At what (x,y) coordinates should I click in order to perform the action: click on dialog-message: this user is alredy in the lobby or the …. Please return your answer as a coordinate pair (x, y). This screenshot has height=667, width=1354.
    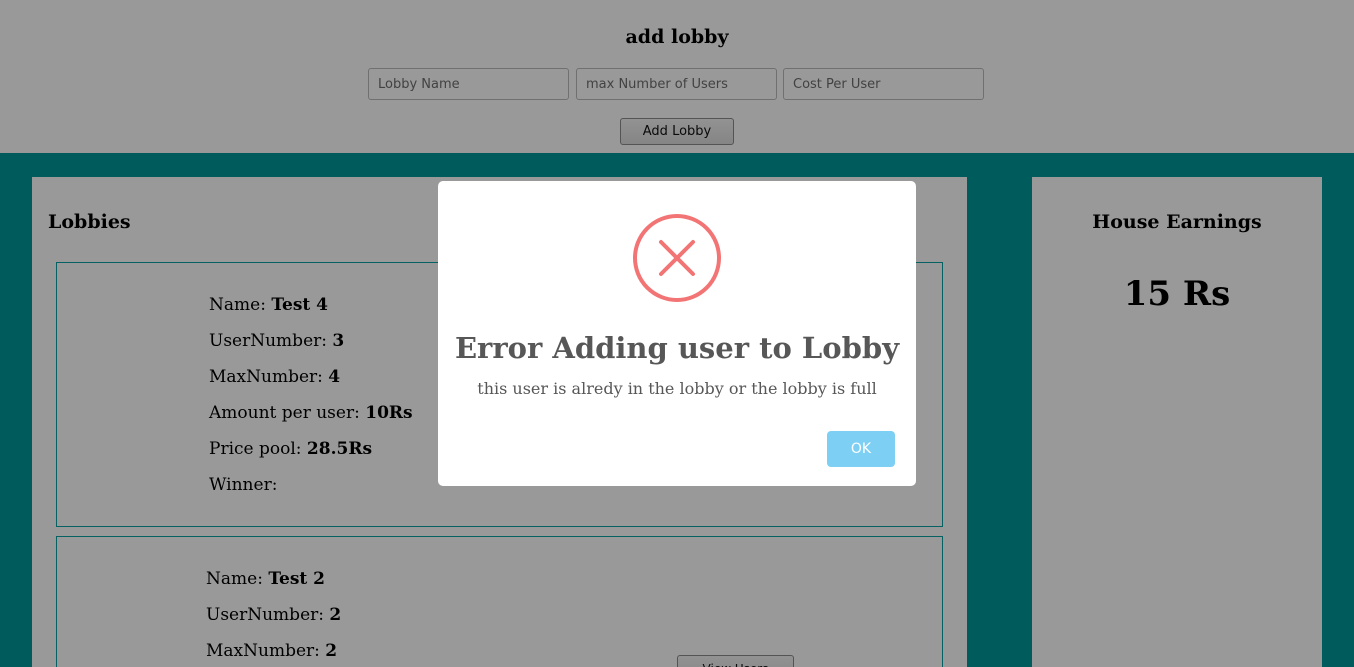
    Looking at the image, I should click on (677, 388).